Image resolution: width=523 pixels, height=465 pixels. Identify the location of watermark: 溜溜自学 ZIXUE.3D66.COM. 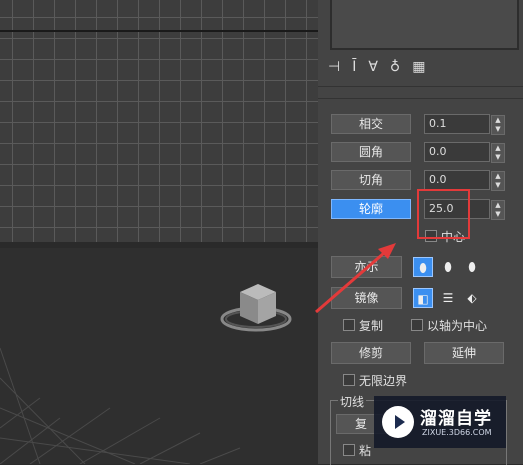
(440, 422).